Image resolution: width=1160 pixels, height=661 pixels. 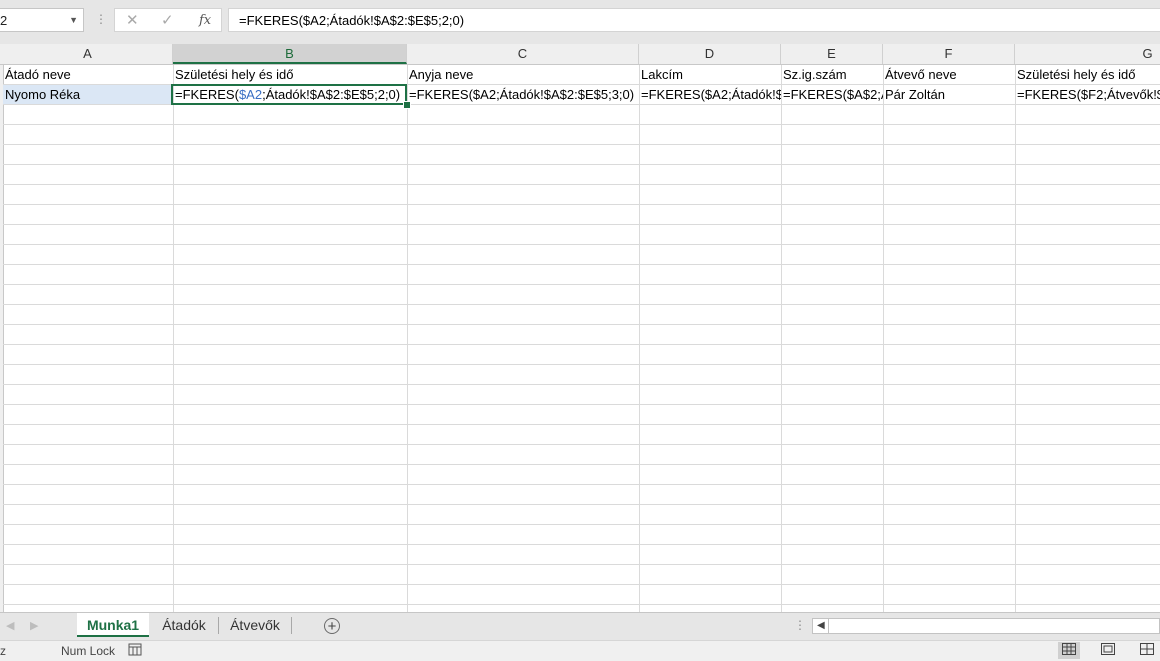 I want to click on row-headers, so click(x=2, y=338).